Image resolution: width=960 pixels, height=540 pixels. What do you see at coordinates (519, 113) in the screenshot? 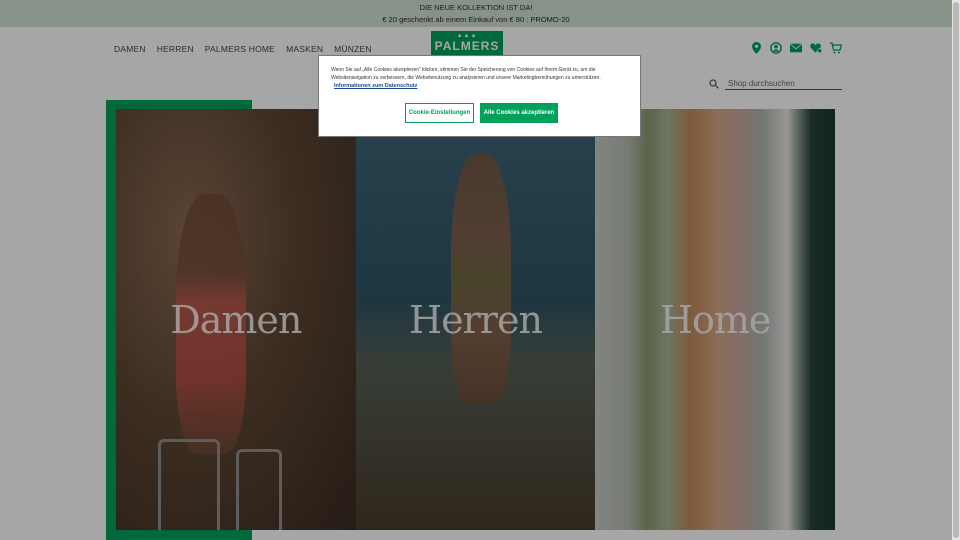
I see `accept-all-cookies-button: Alle Cookies akzeptieren` at bounding box center [519, 113].